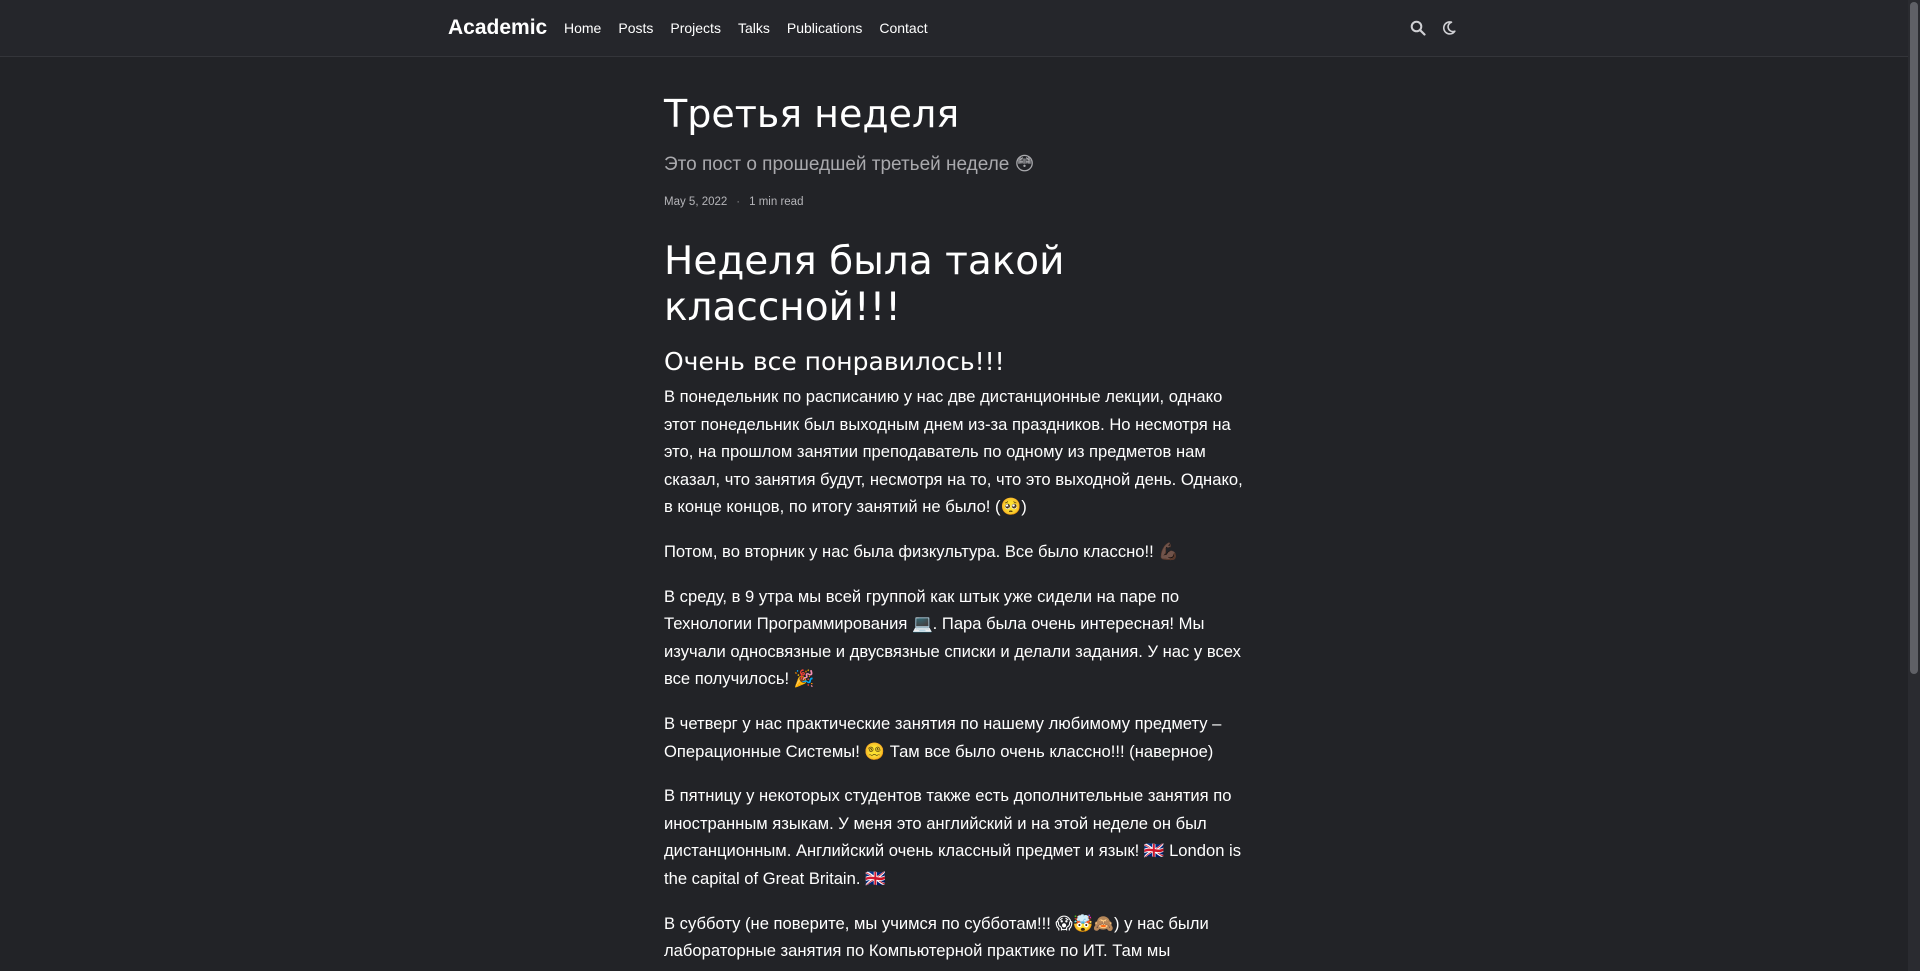 This screenshot has width=1920, height=971. Describe the element at coordinates (1417, 27) in the screenshot. I see `search-icon` at that location.